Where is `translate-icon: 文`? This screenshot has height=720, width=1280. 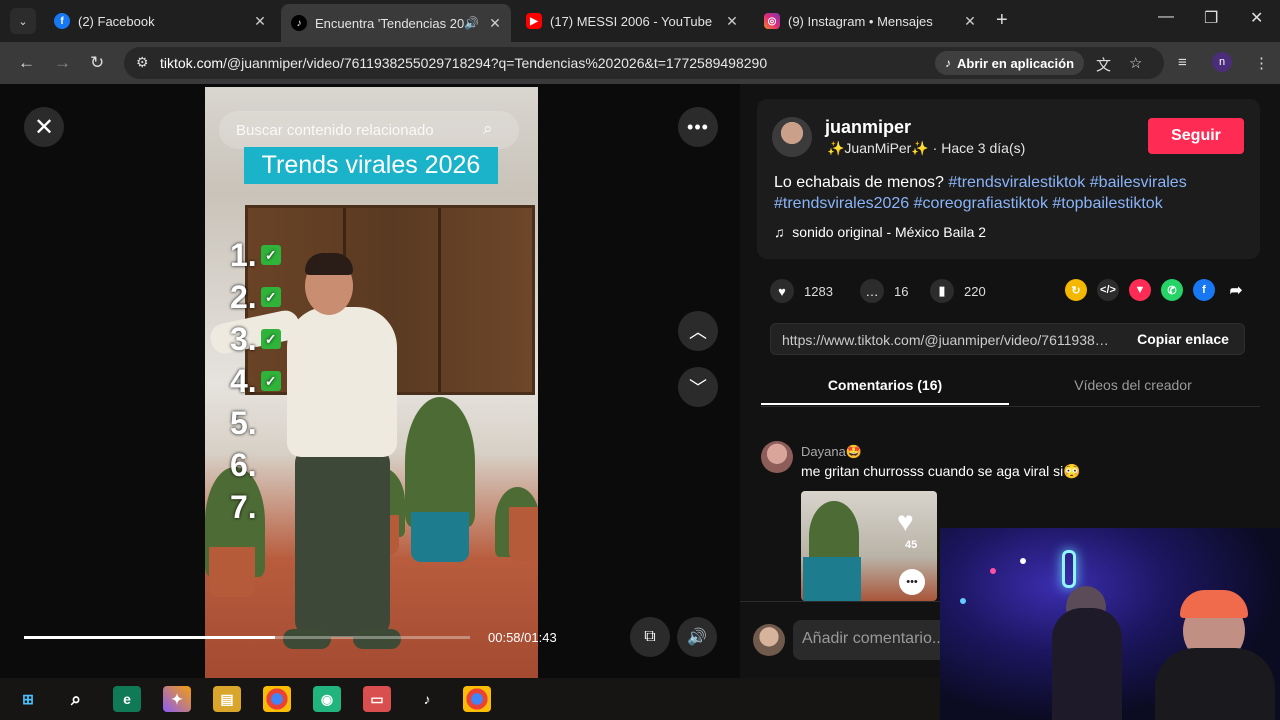
translate-icon: 文 is located at coordinates (1103, 64).